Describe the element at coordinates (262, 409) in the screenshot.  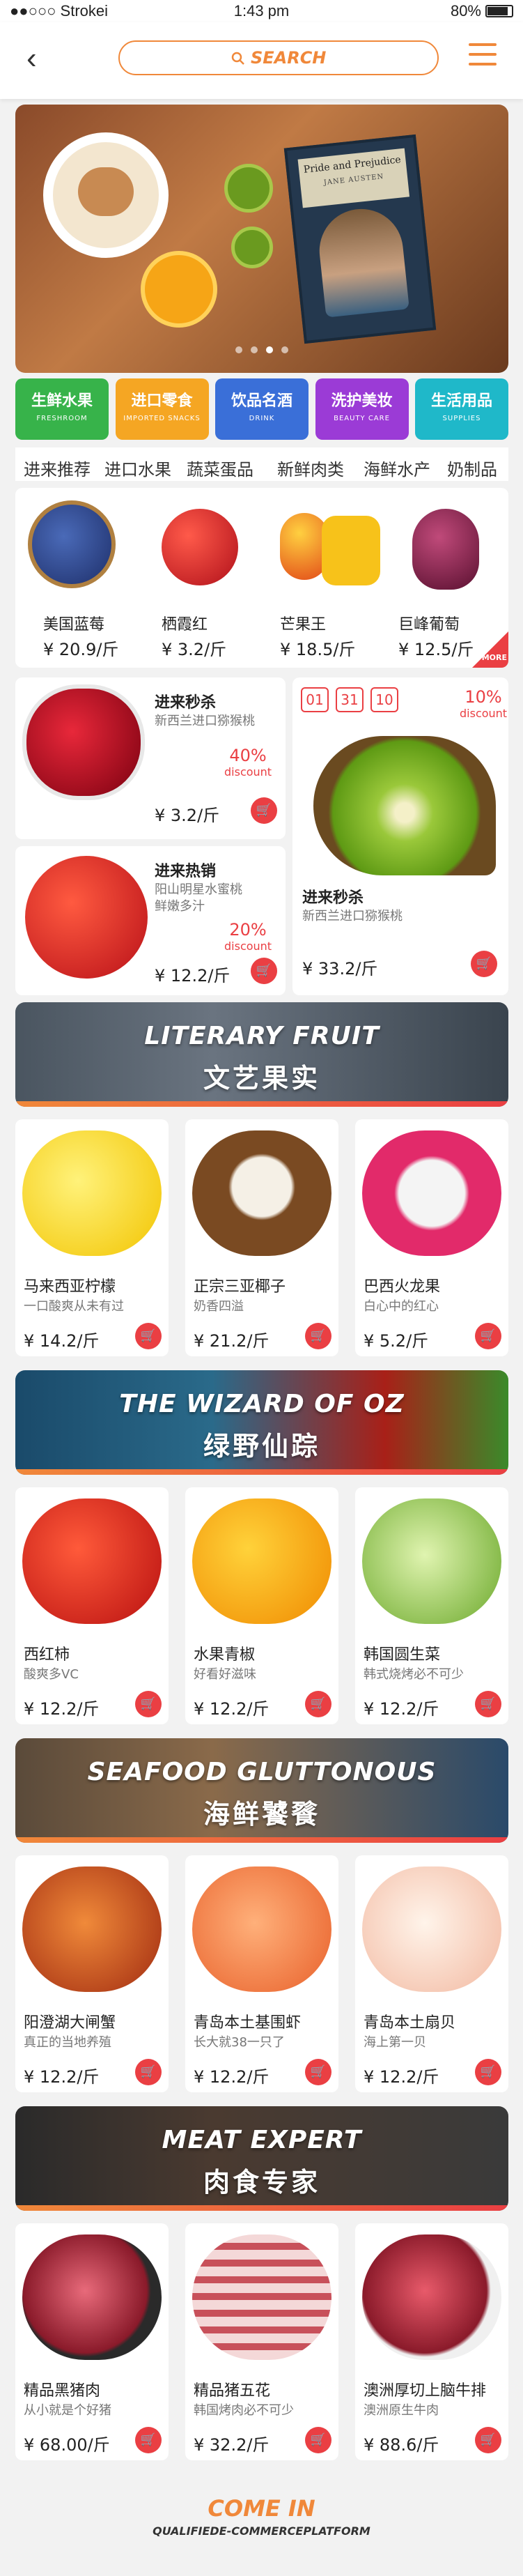
I see `category-3: 饮品名酒 DRINK` at that location.